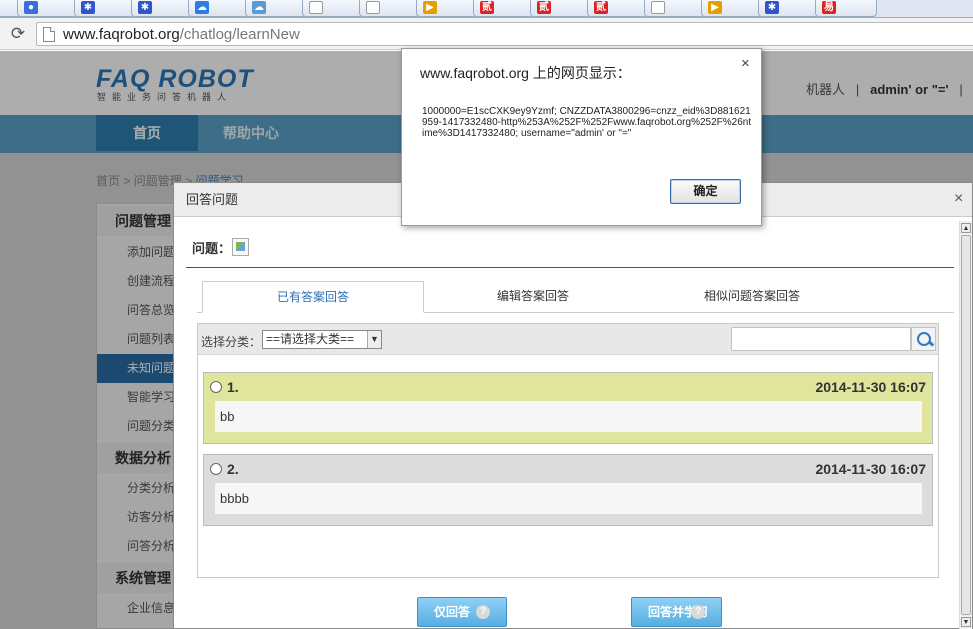 This screenshot has height=629, width=973. I want to click on filter-bar: 选择分类： ==请选择大类== ▼, so click(568, 339).